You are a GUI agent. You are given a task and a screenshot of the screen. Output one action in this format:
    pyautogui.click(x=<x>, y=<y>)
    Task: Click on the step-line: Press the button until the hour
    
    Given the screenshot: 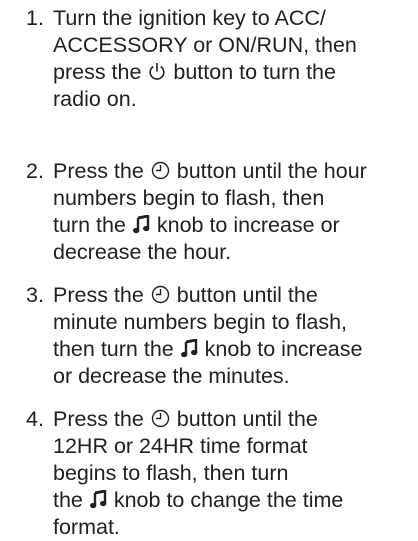 What is the action you would take?
    pyautogui.click(x=210, y=171)
    